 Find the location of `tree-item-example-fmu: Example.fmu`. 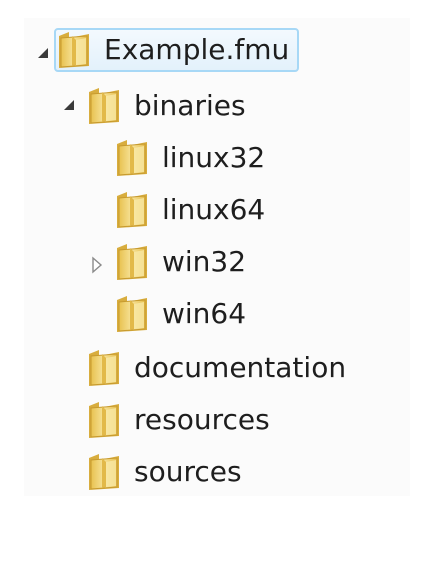

tree-item-example-fmu: Example.fmu is located at coordinates (177, 50).